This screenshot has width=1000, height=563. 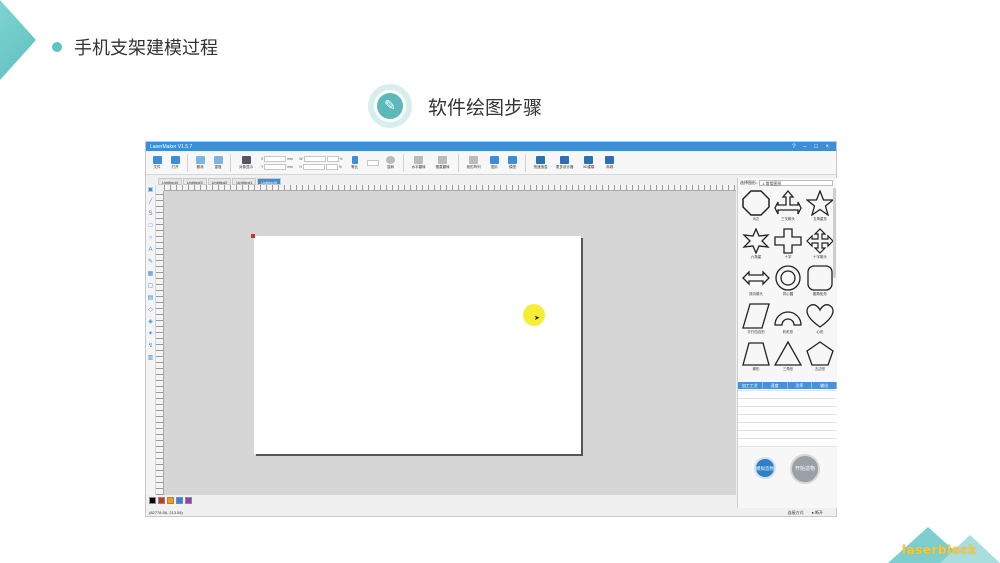 I want to click on tab-untitled3: Untitled3, so click(x=194, y=181).